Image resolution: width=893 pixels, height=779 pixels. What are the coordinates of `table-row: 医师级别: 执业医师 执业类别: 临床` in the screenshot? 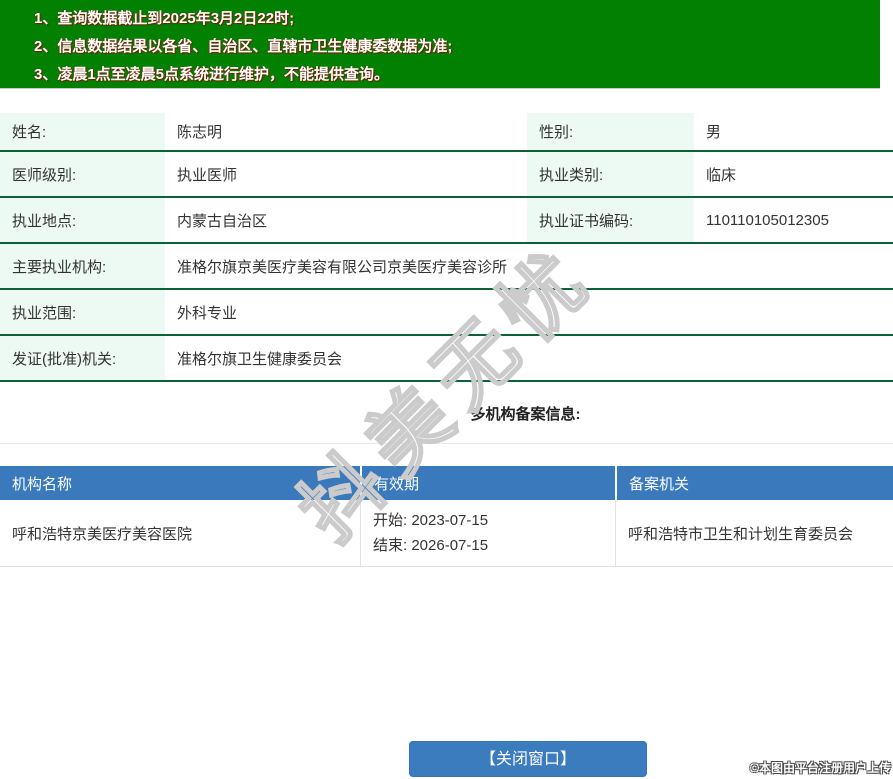 It's located at (446, 175).